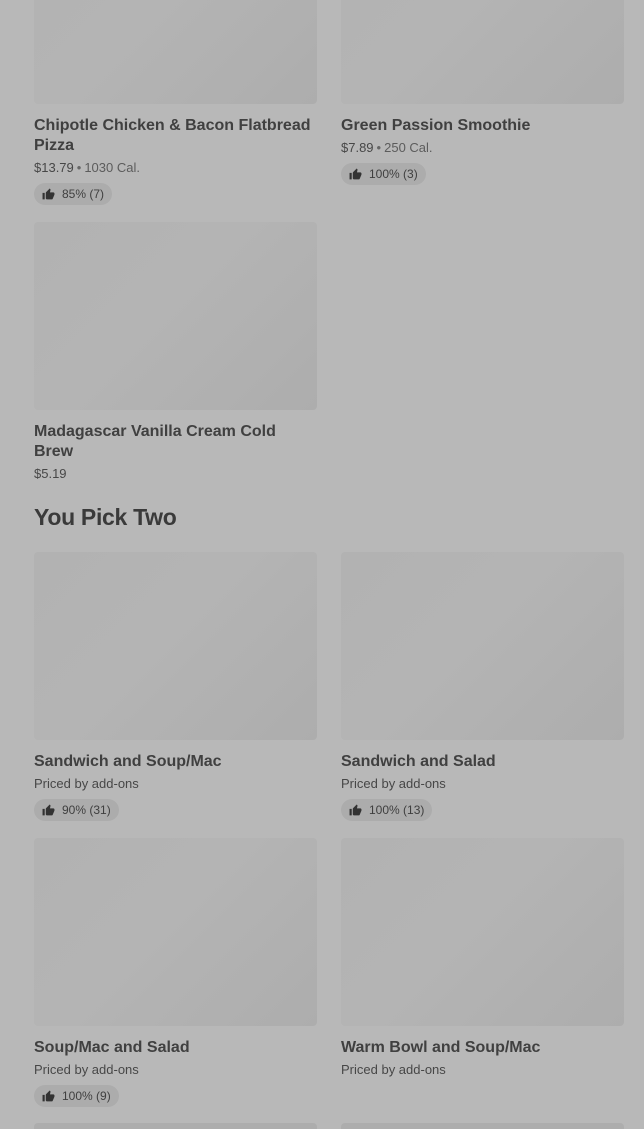  I want to click on item-price-calories: $13.79 • 1030 Cal., so click(175, 168).